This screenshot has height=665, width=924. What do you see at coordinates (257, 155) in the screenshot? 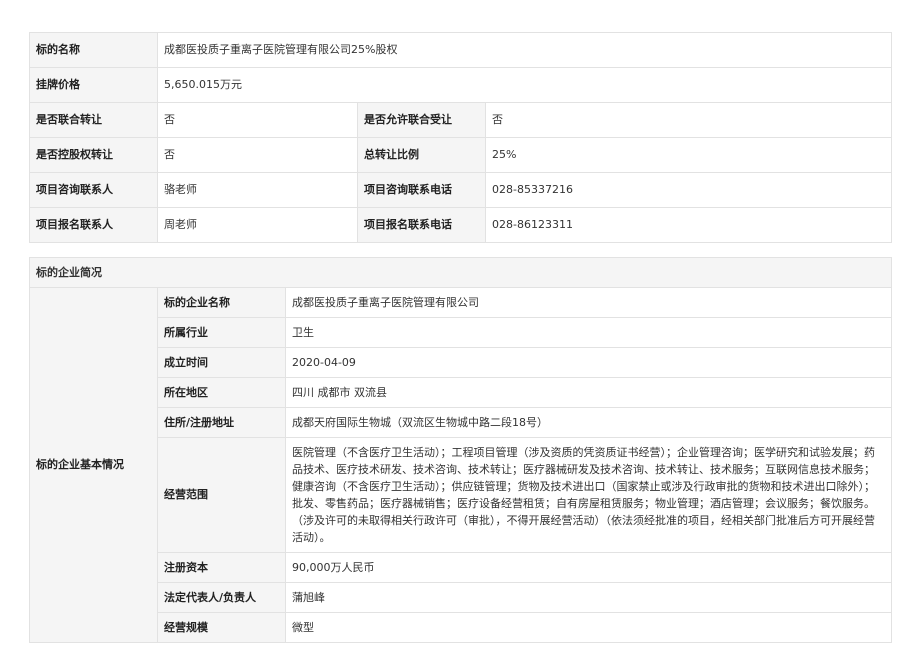
I see `control-transfer-value: 否` at bounding box center [257, 155].